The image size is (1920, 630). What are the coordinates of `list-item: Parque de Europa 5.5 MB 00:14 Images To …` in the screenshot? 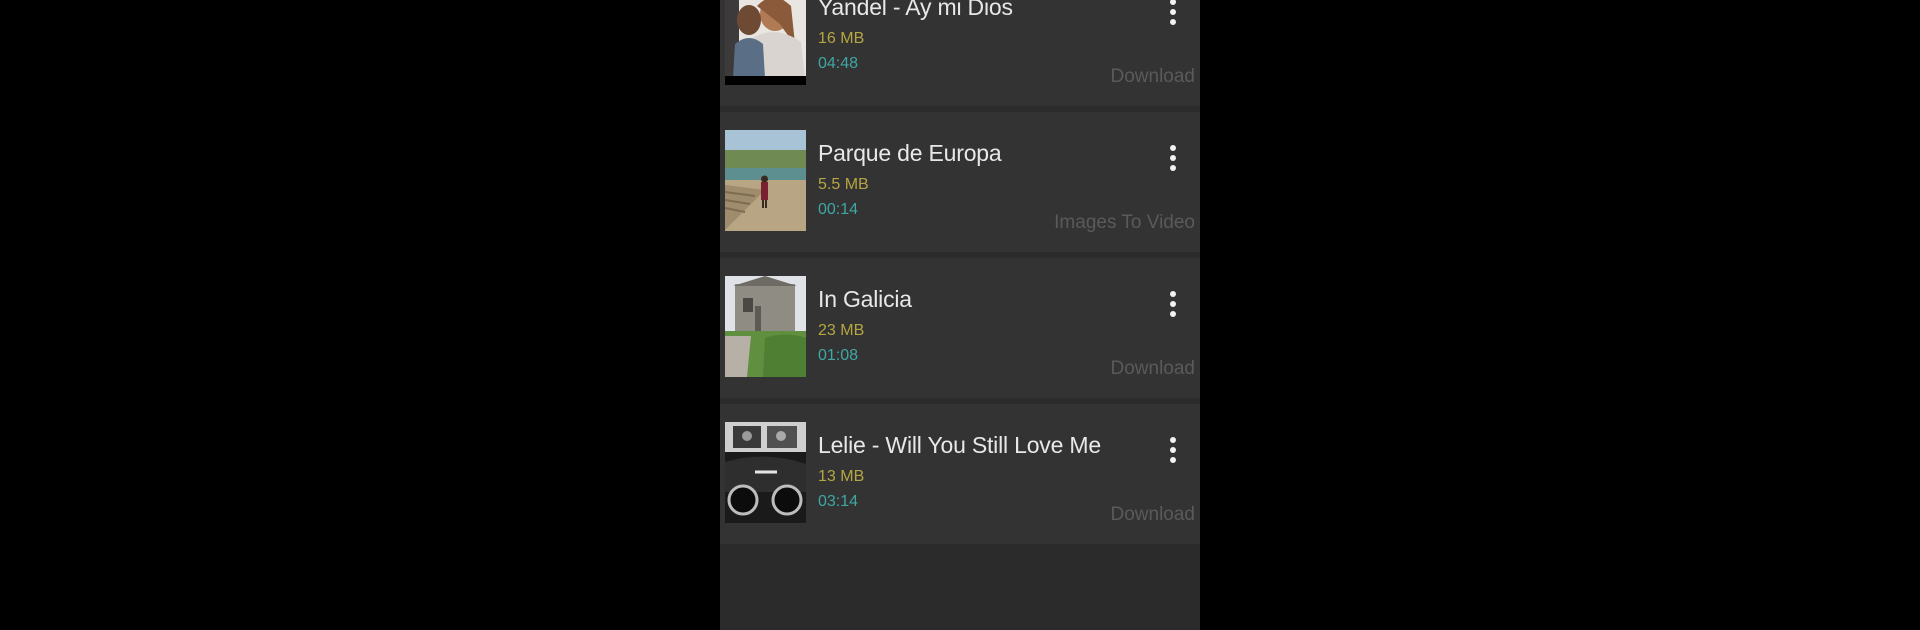 It's located at (960, 182).